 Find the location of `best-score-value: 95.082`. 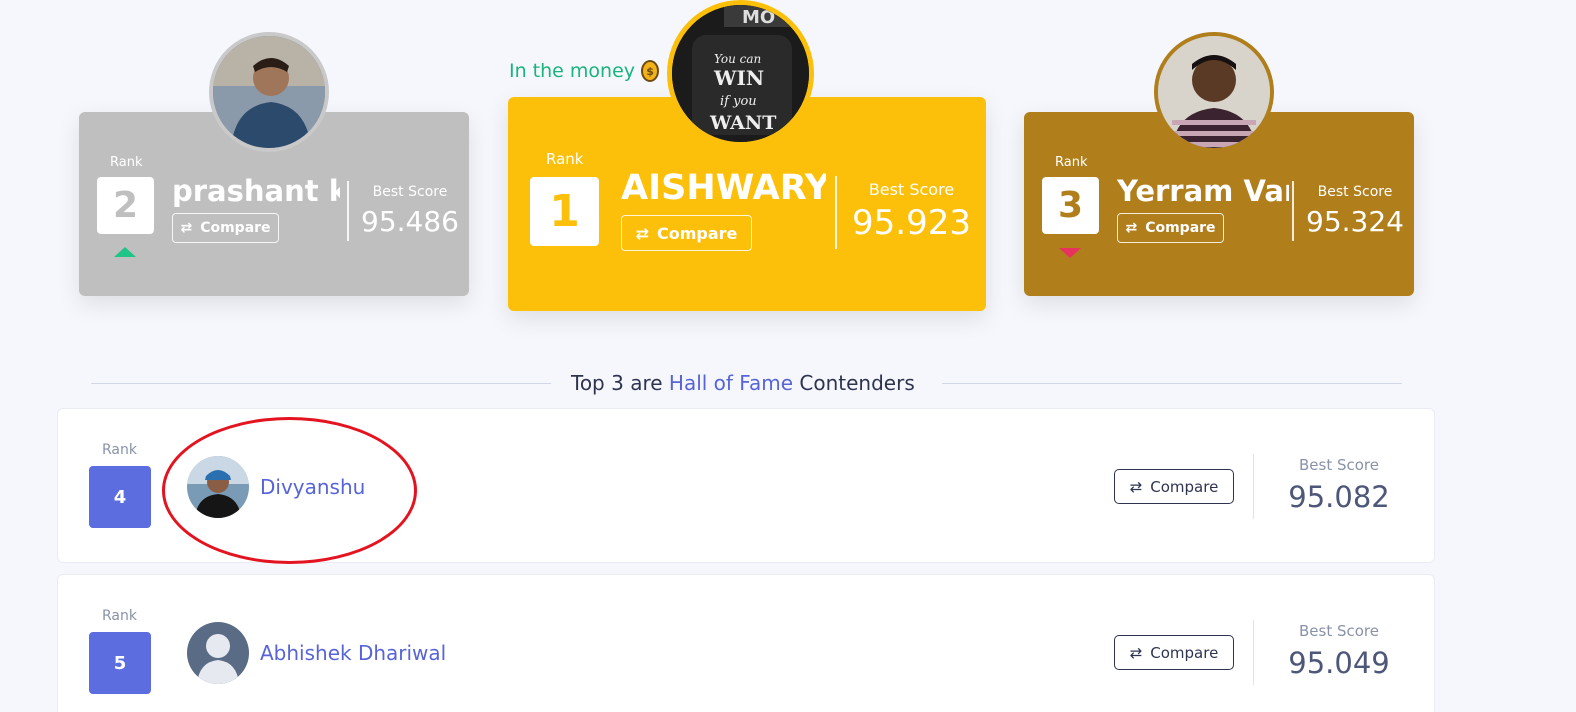

best-score-value: 95.082 is located at coordinates (1339, 497).